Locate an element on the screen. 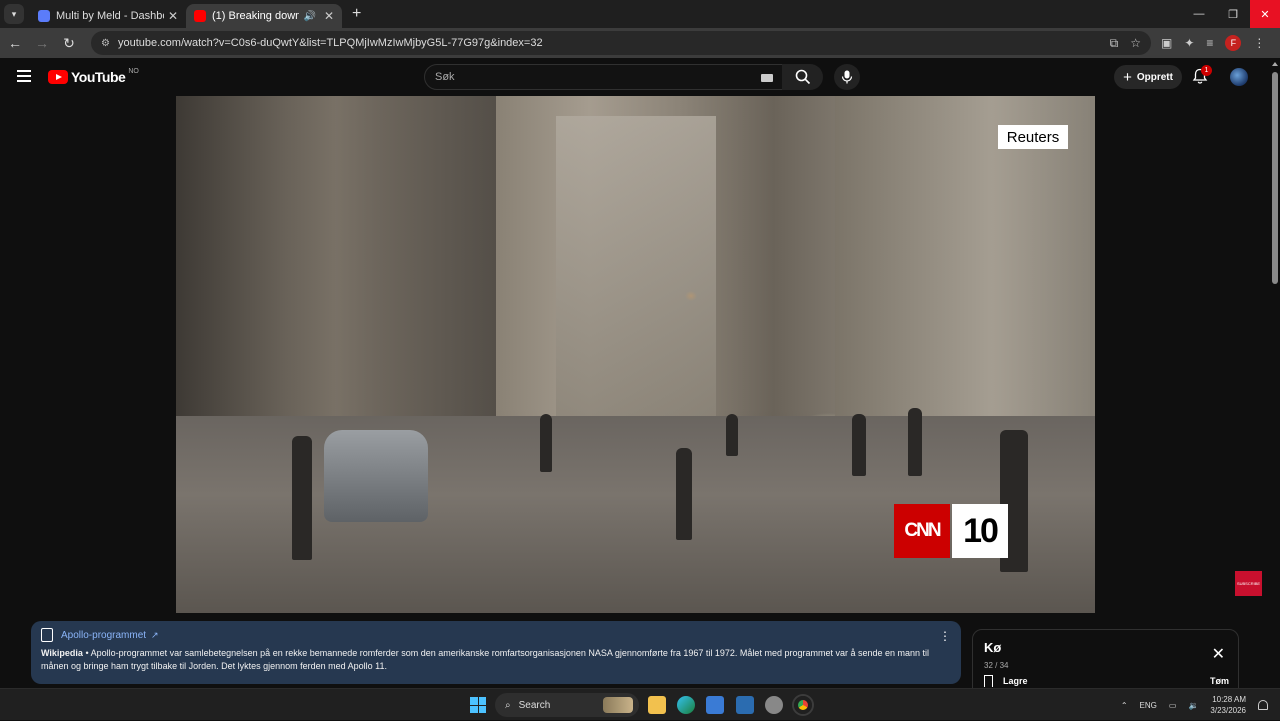 Image resolution: width=1280 pixels, height=721 pixels. video-scene-car is located at coordinates (376, 476).